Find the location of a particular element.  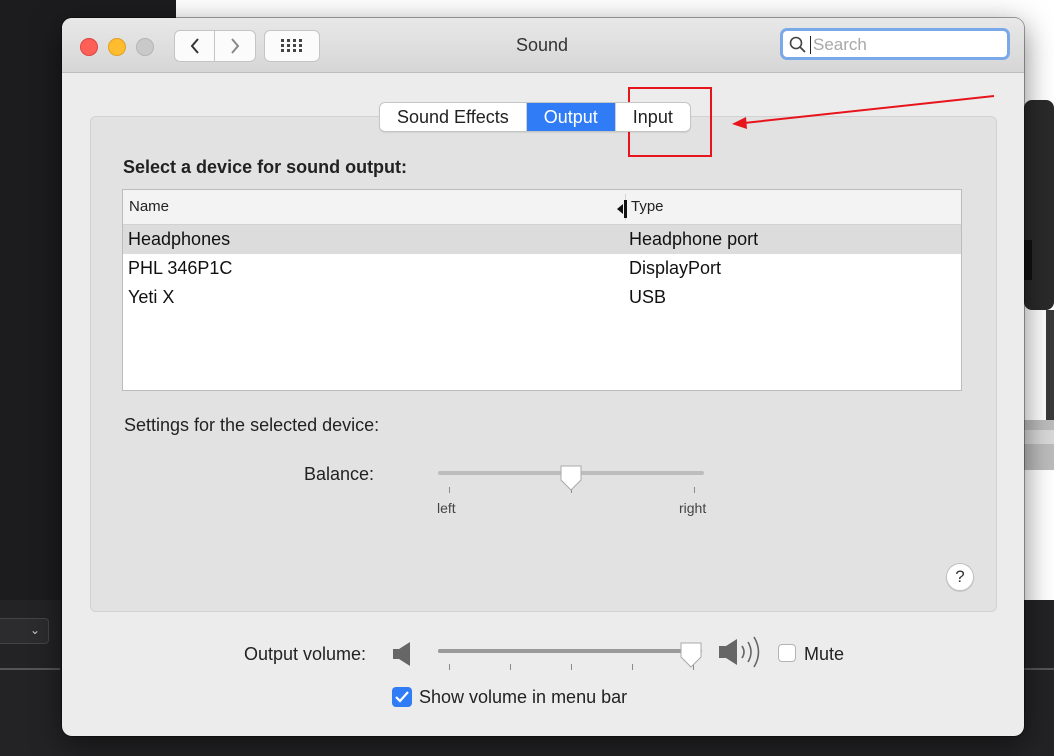

volume-slider-thumb is located at coordinates (691, 655).